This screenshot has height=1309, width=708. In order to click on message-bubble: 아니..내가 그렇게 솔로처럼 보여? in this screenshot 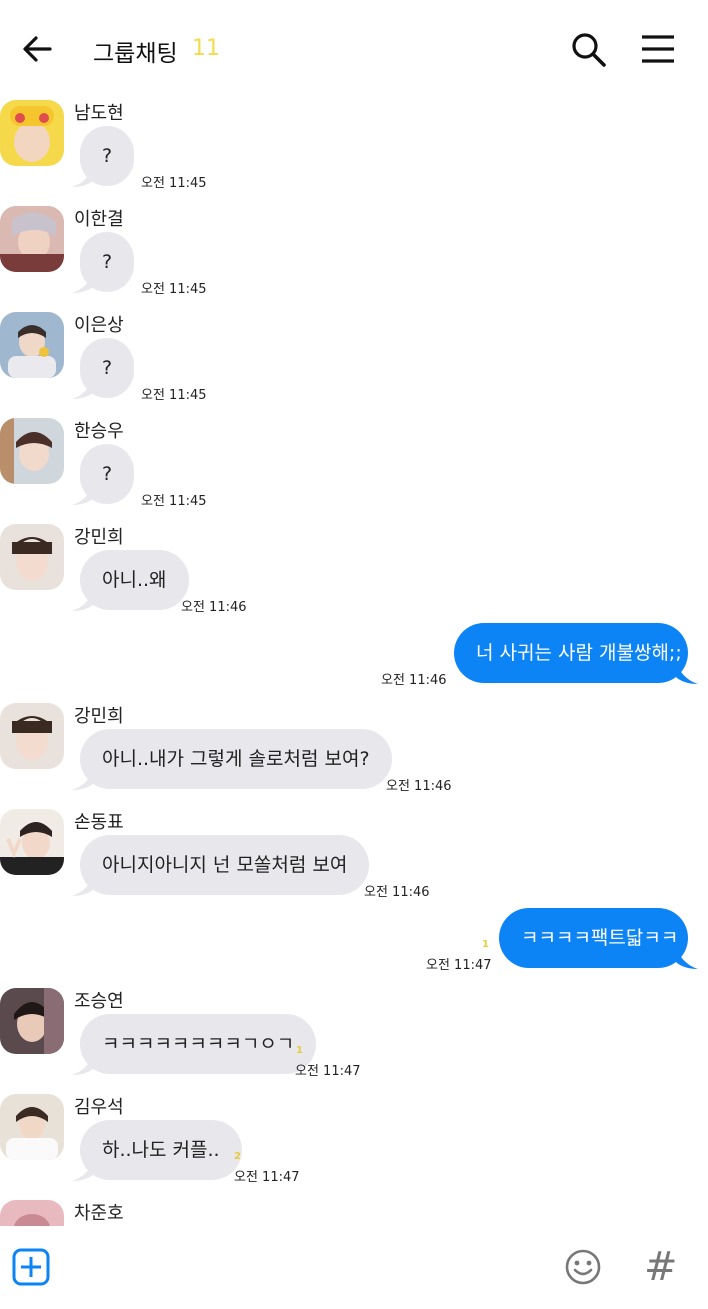, I will do `click(236, 759)`.